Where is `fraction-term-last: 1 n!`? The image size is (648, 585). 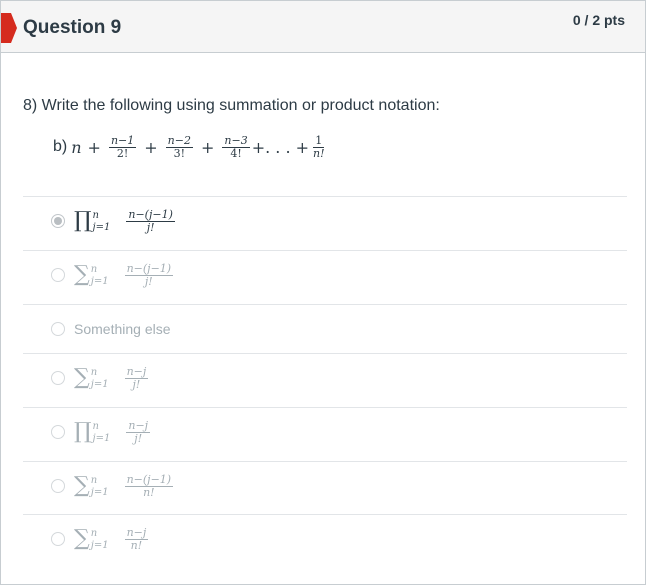 fraction-term-last: 1 n! is located at coordinates (319, 146).